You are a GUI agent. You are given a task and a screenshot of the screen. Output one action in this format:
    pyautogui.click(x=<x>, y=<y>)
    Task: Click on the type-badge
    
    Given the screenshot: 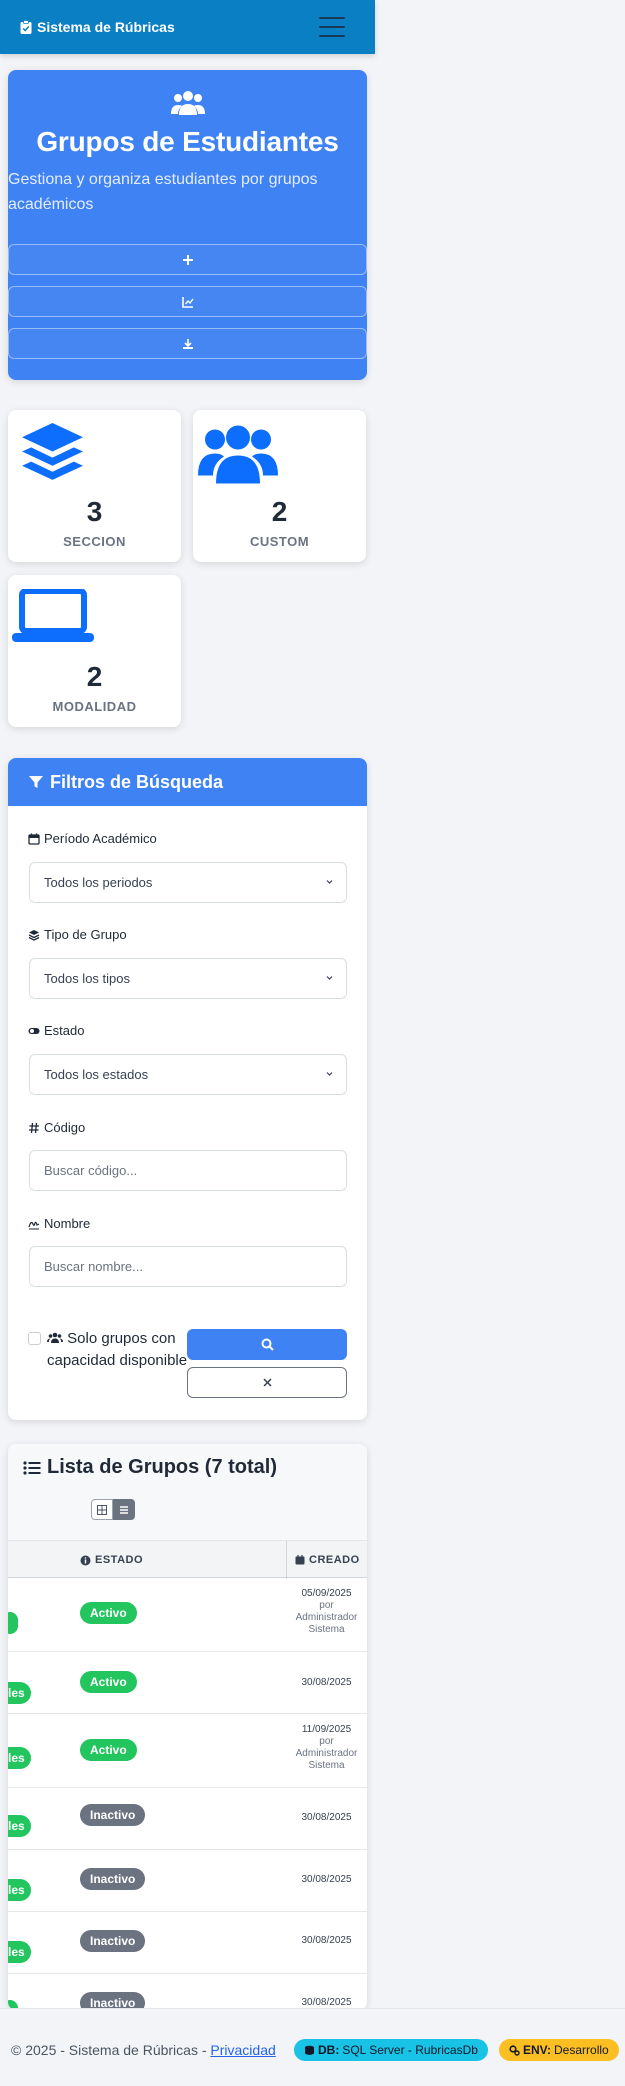 What is the action you would take?
    pyautogui.click(x=13, y=1623)
    